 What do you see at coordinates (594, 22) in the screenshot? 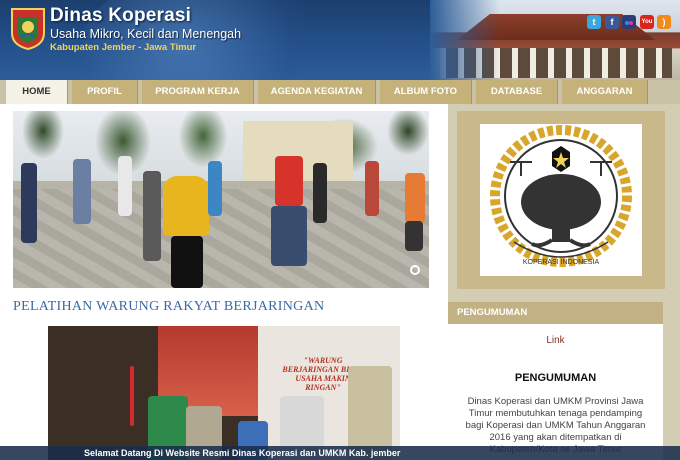
I see `twitter-icon: t` at bounding box center [594, 22].